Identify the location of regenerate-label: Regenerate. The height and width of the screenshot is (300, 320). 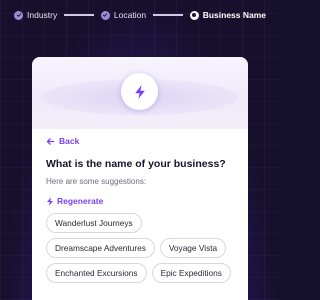
(80, 201).